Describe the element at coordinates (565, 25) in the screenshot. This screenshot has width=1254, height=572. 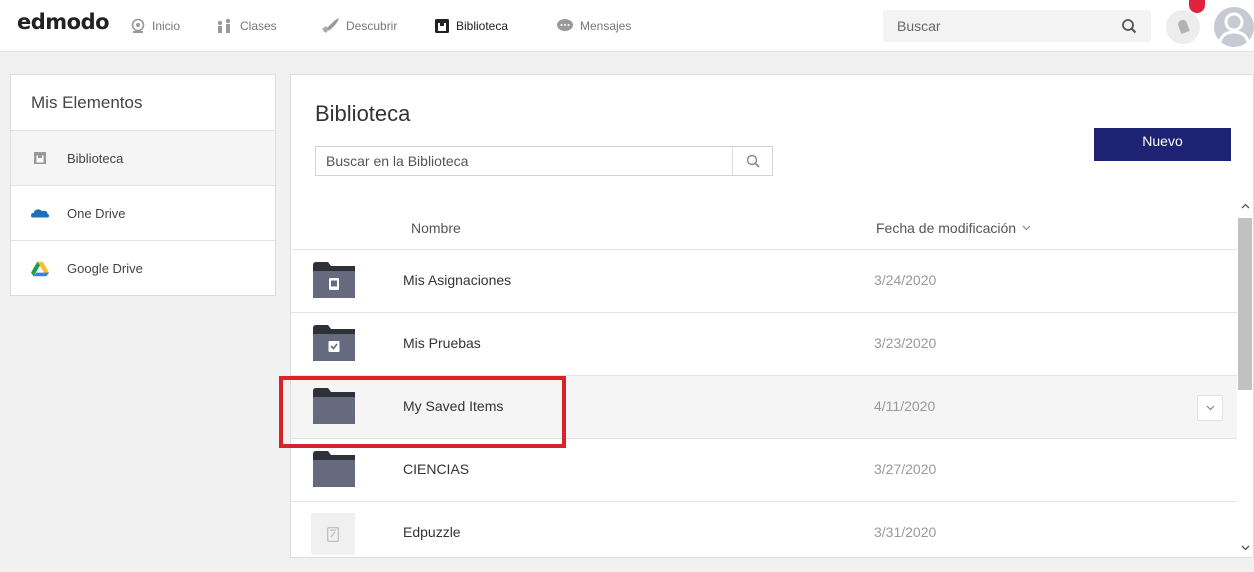
I see `message-icon` at that location.